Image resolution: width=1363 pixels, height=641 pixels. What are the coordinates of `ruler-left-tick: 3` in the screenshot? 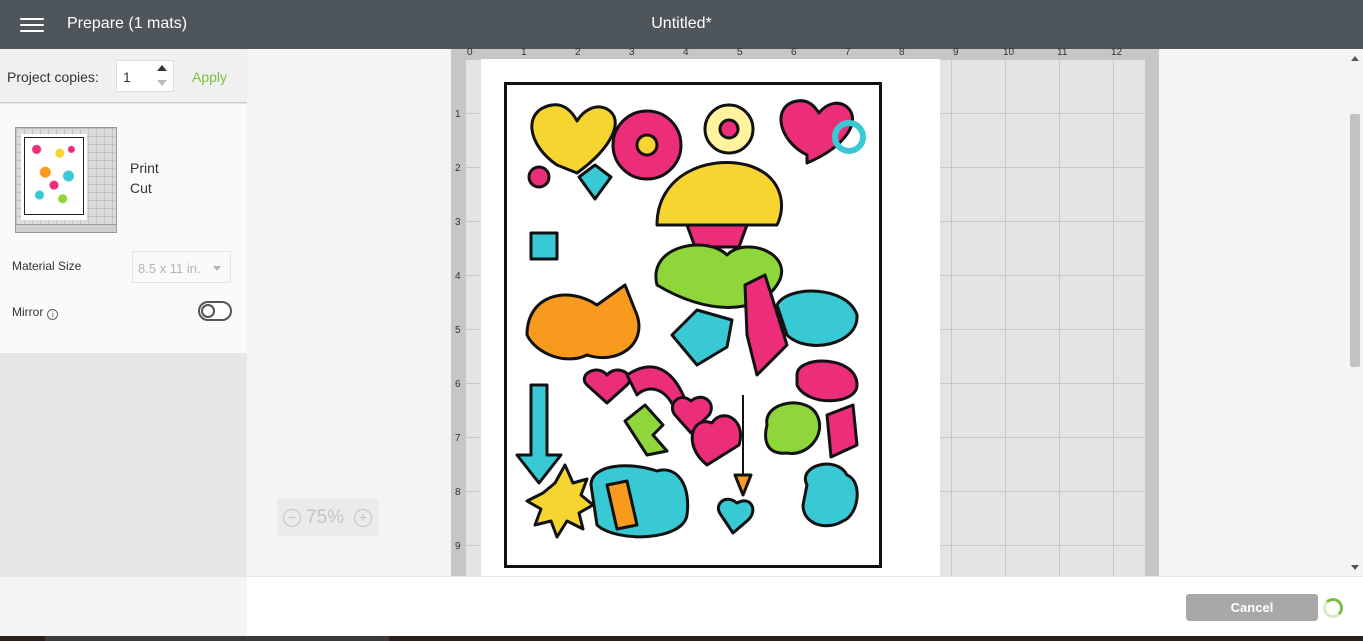 It's located at (458, 222).